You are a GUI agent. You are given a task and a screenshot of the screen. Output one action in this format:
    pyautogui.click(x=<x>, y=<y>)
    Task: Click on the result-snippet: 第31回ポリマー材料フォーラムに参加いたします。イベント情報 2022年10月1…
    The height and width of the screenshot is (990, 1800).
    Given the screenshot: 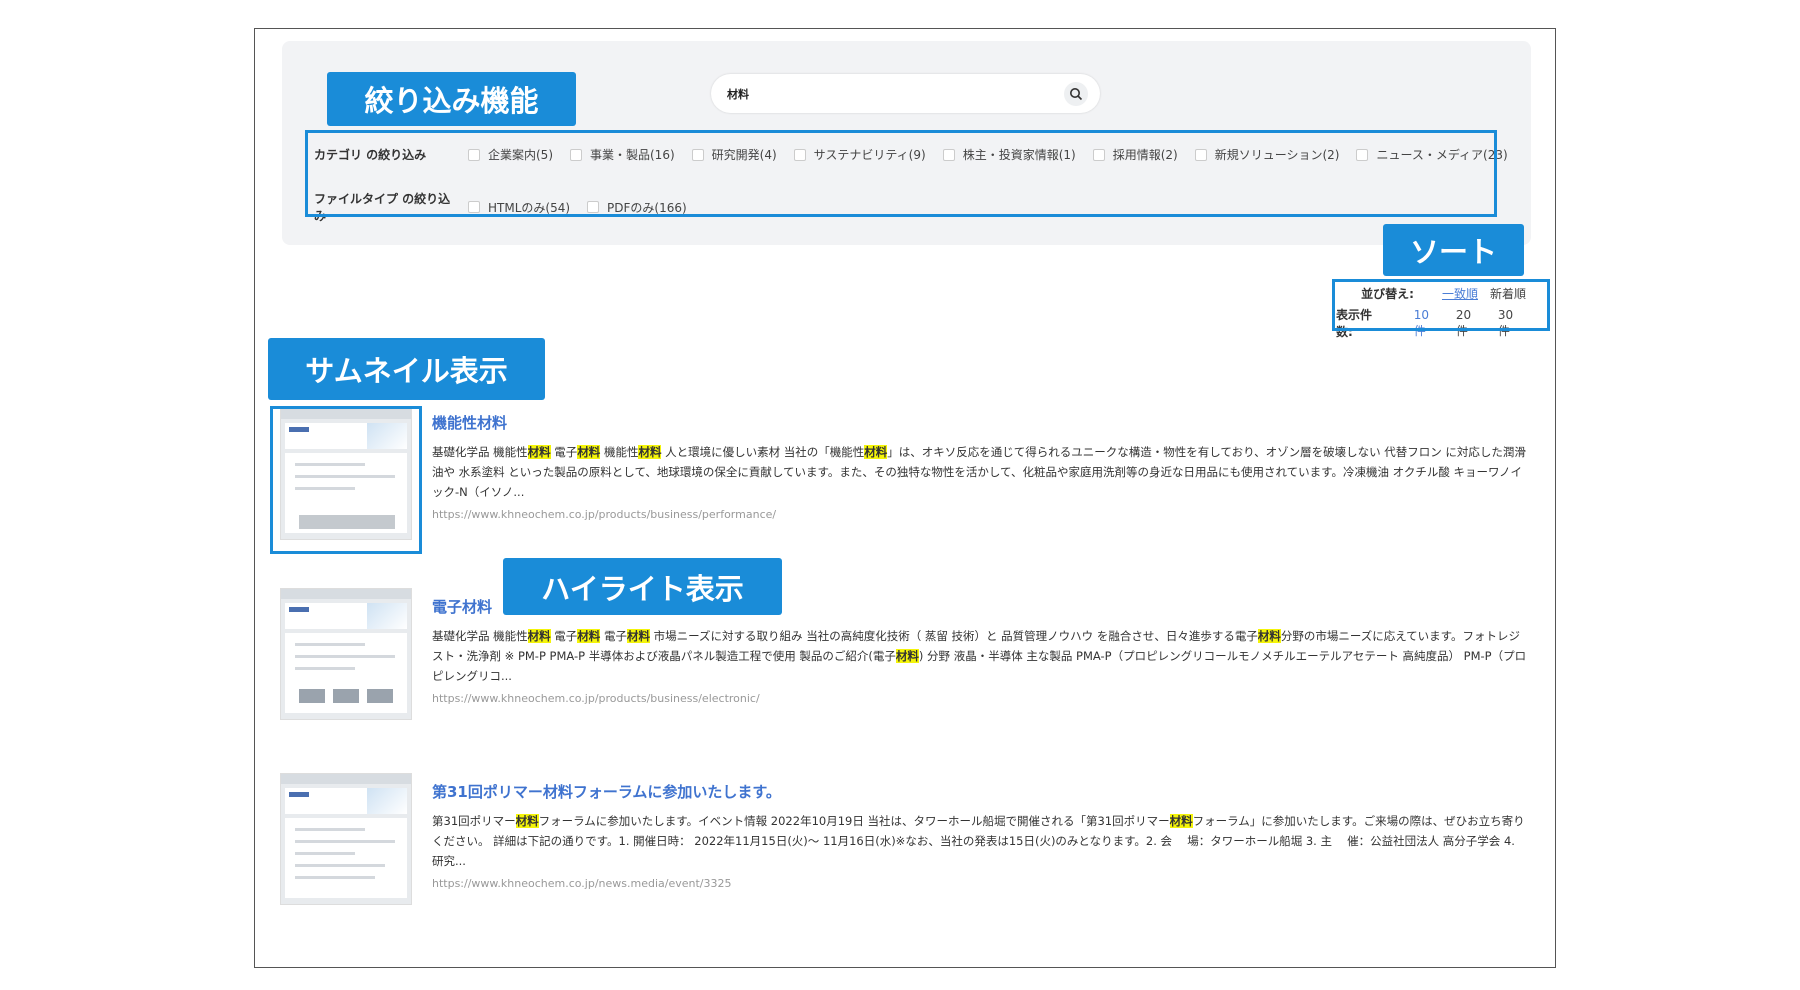 What is the action you would take?
    pyautogui.click(x=981, y=841)
    